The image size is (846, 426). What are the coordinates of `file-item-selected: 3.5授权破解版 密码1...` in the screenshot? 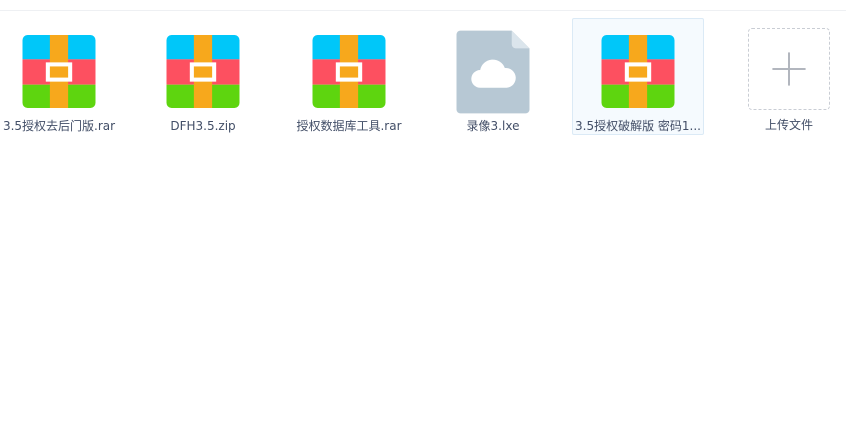 It's located at (638, 76).